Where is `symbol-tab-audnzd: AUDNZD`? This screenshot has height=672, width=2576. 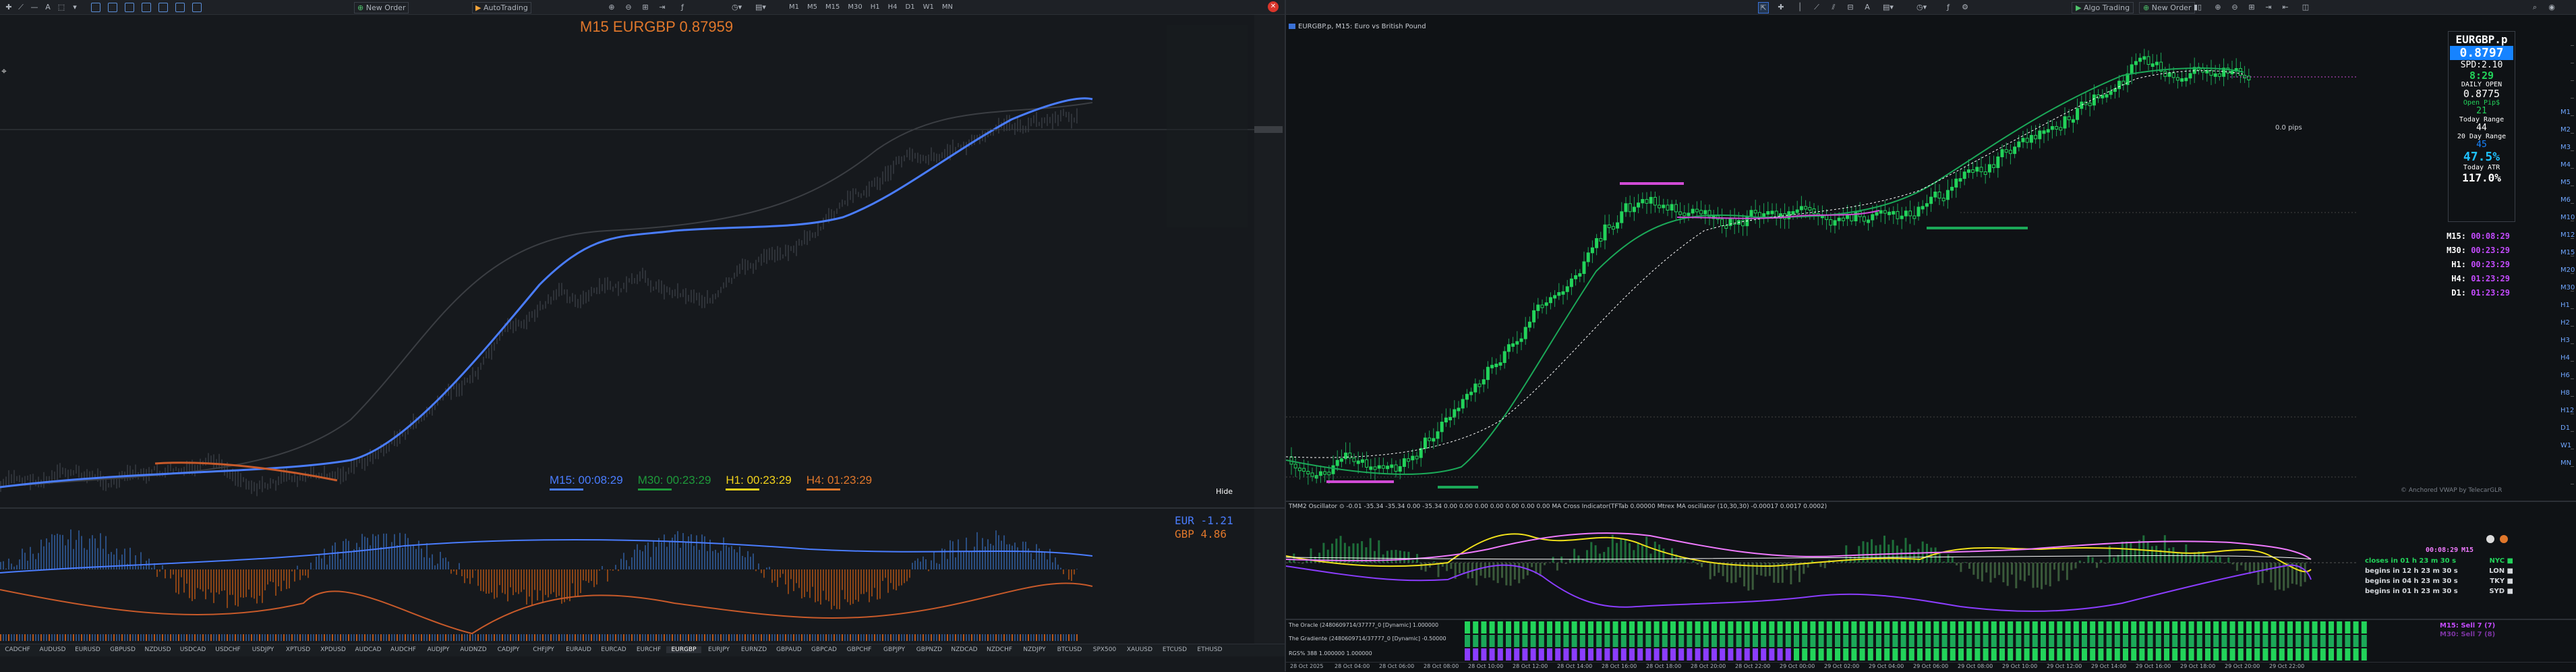 symbol-tab-audnzd: AUDNZD is located at coordinates (473, 649).